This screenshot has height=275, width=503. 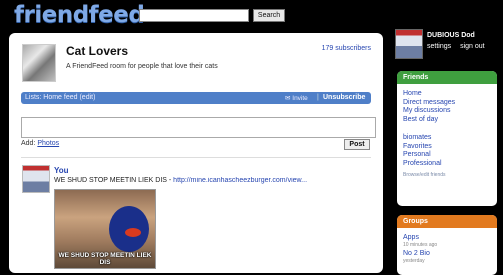 I want to click on friends-header: Friends, so click(x=447, y=77).